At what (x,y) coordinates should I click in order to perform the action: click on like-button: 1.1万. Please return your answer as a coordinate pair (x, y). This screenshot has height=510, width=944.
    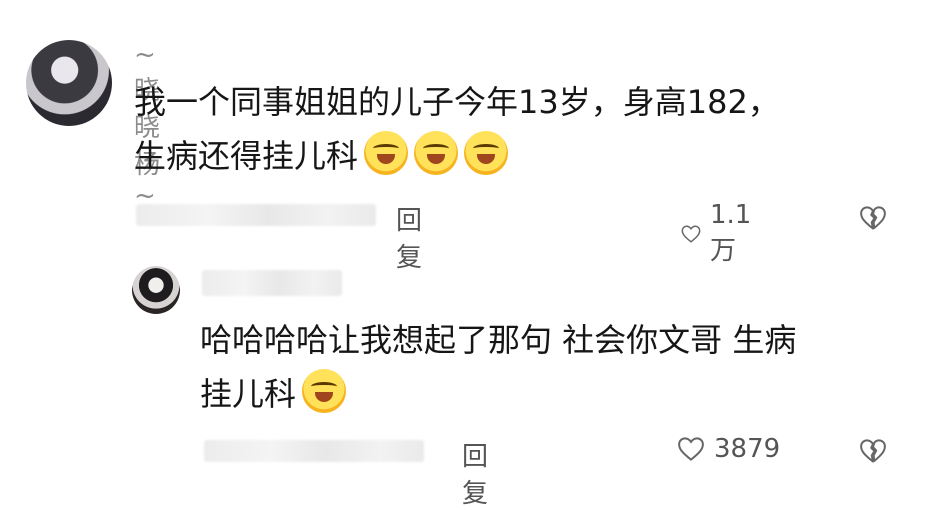
    Looking at the image, I should click on (719, 233).